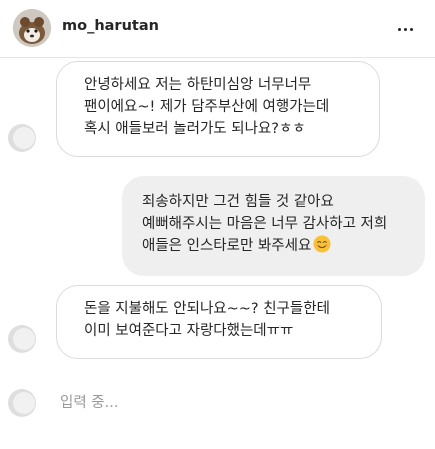  What do you see at coordinates (207, 107) in the screenshot?
I see `message-line: 팬이에요~! 제가 담주부산에 여행가는데` at bounding box center [207, 107].